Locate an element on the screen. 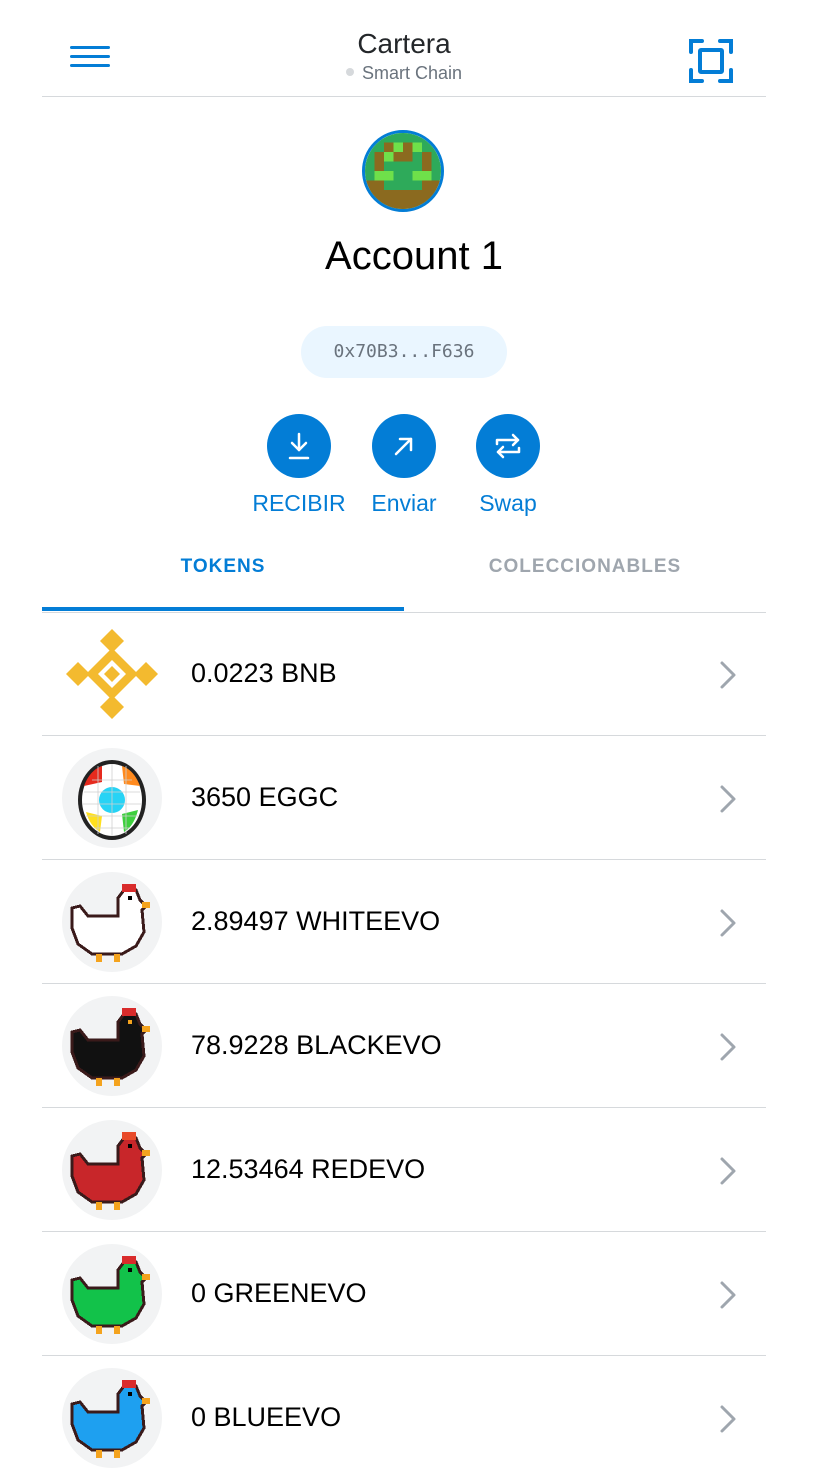 This screenshot has height=1479, width=828. network-status-dot is located at coordinates (349, 72).